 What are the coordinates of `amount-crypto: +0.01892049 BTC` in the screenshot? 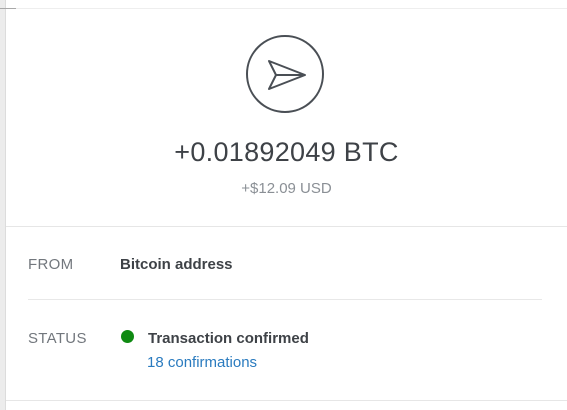 It's located at (286, 152).